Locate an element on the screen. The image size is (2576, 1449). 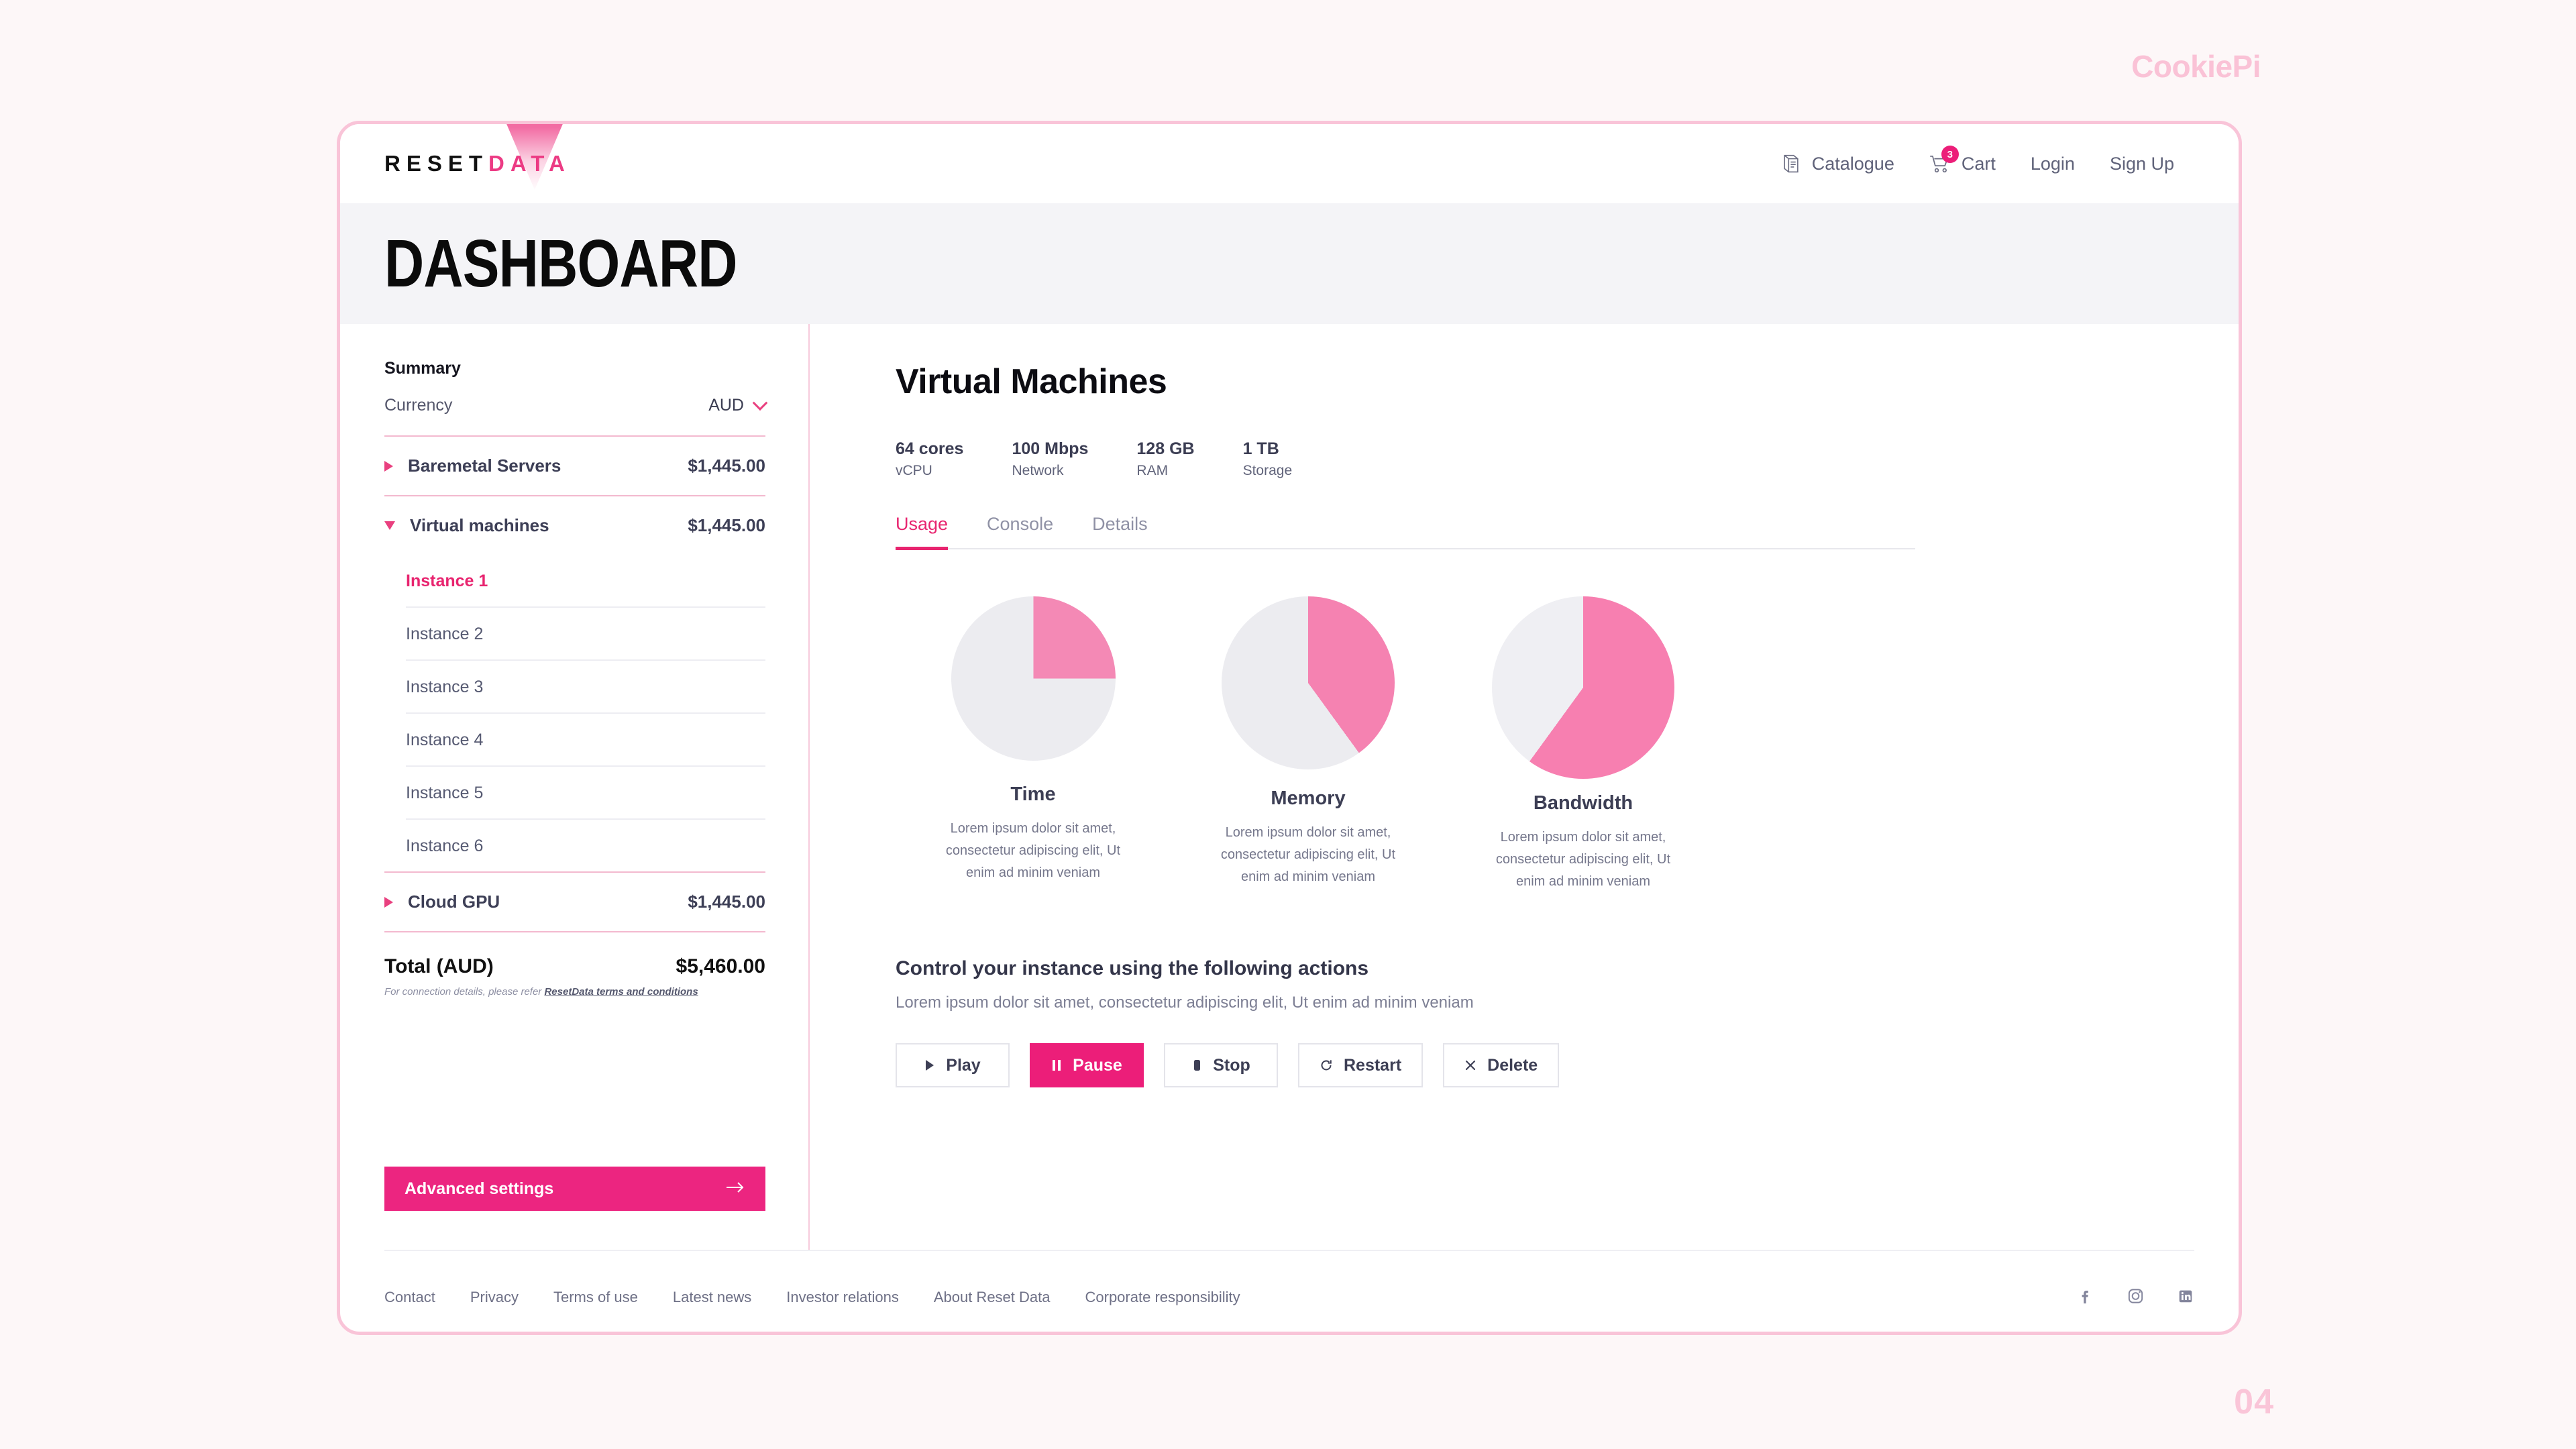
play-button: Play is located at coordinates (953, 1065).